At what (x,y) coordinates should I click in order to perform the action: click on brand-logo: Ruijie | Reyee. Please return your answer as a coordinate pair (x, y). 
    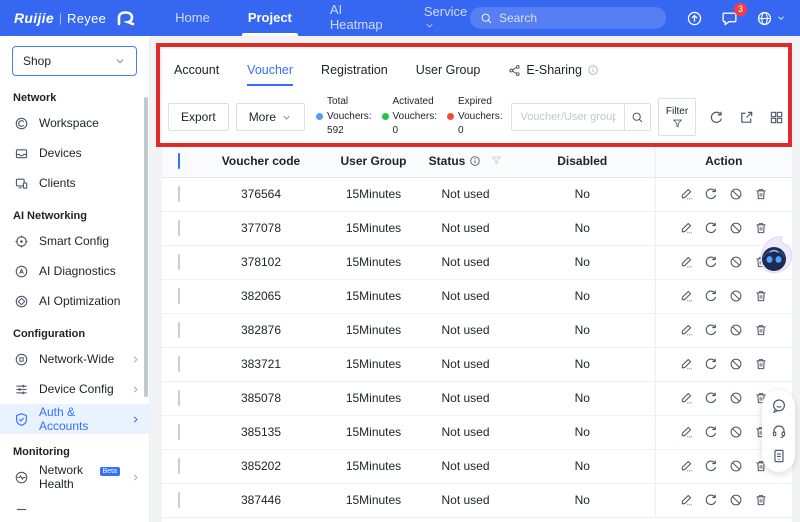
    Looking at the image, I should click on (75, 18).